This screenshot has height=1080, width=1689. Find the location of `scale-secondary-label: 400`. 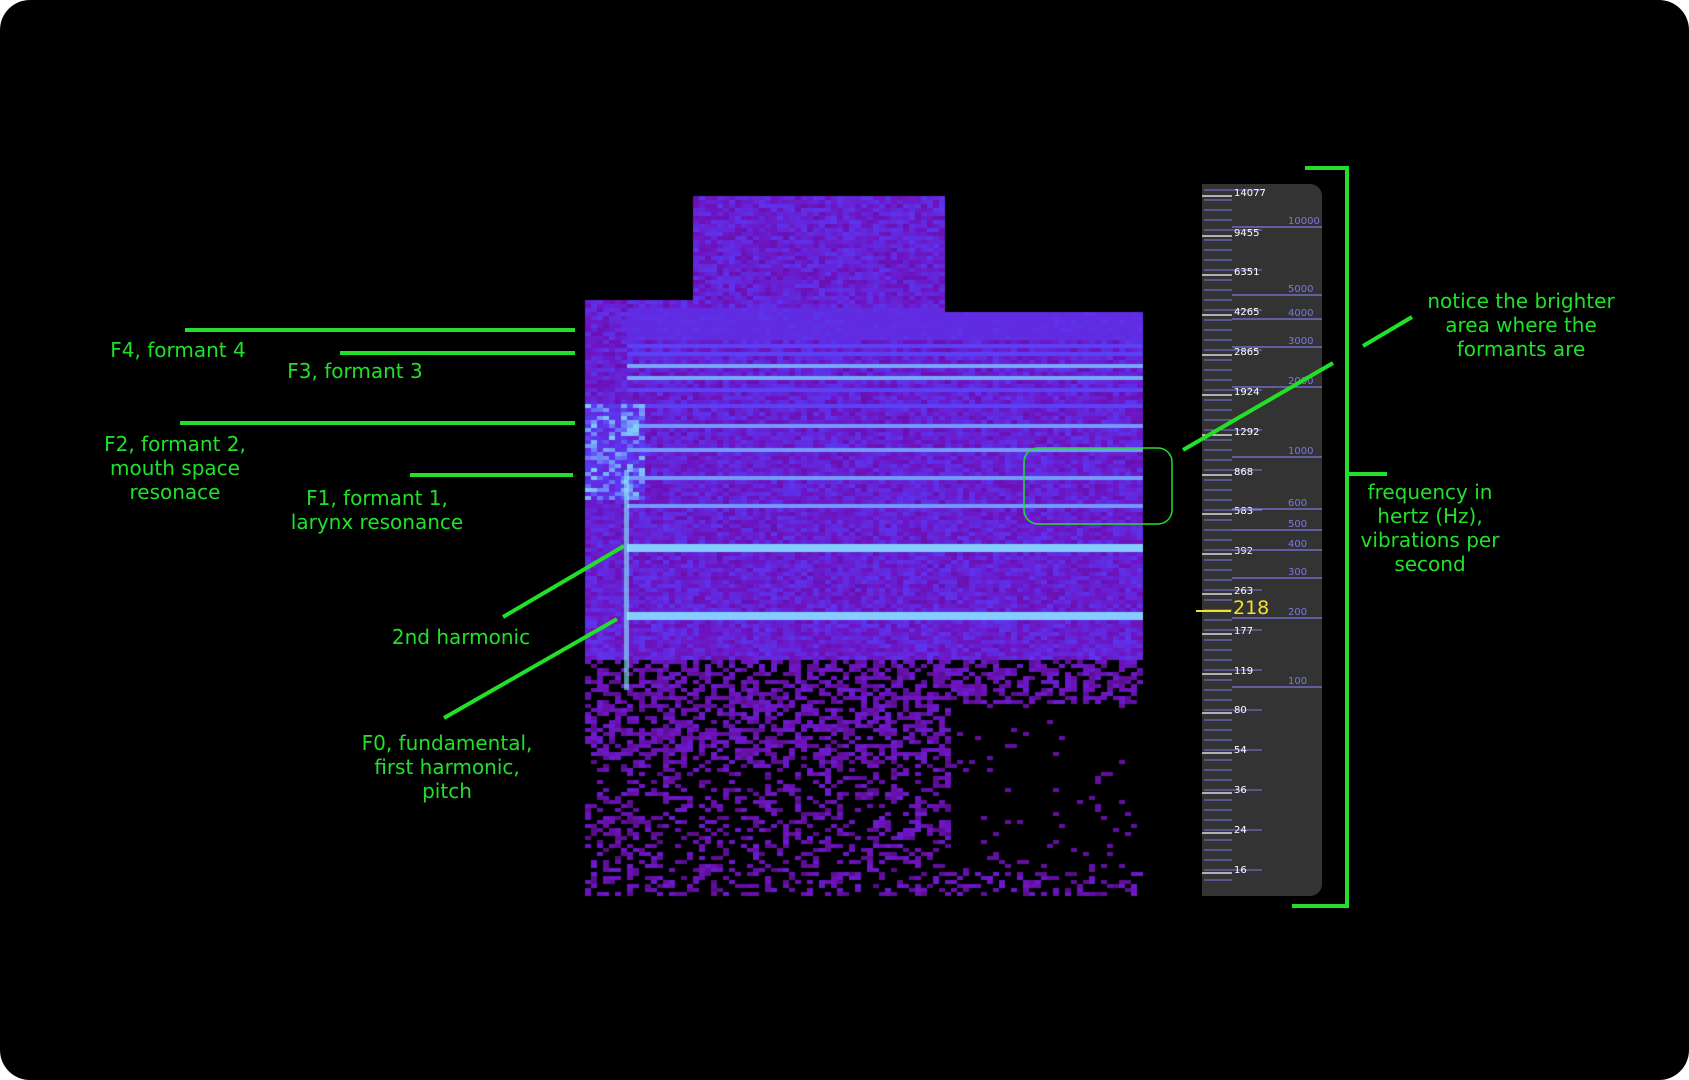

scale-secondary-label: 400 is located at coordinates (1297, 544).